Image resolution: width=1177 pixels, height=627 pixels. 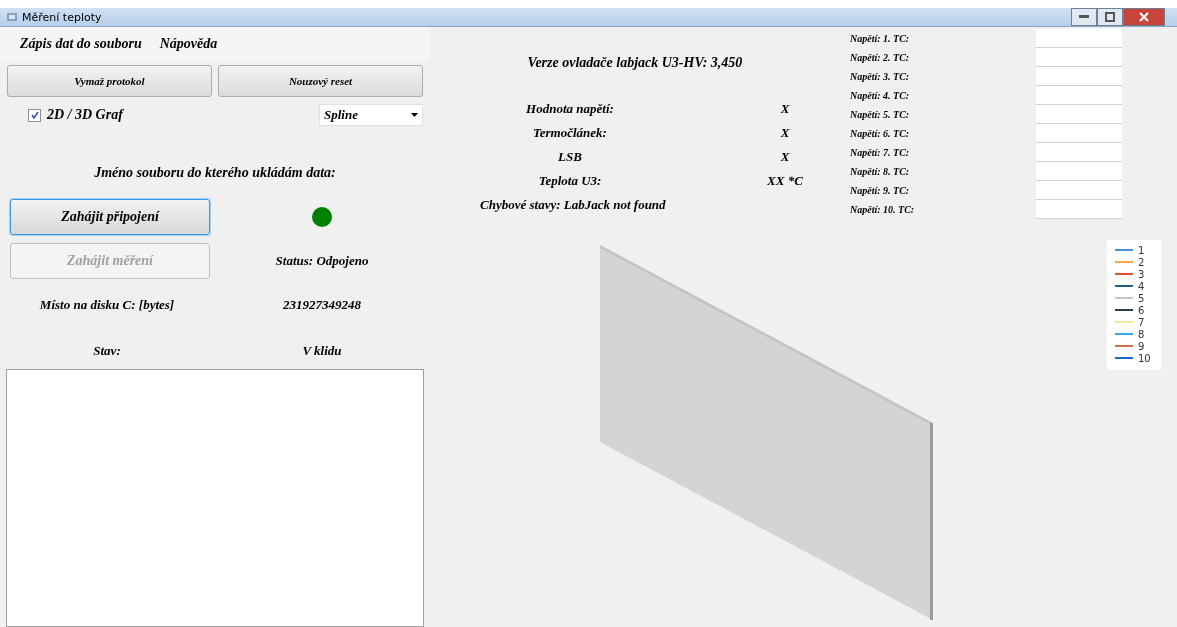 What do you see at coordinates (880, 57) in the screenshot?
I see `tc-label: Napětí: 2. TC:` at bounding box center [880, 57].